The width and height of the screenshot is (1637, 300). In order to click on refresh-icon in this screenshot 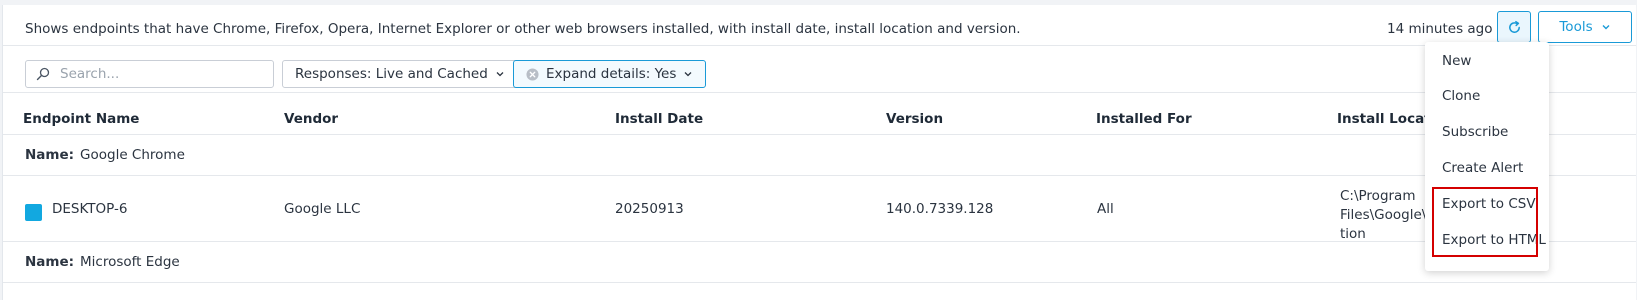, I will do `click(1514, 26)`.